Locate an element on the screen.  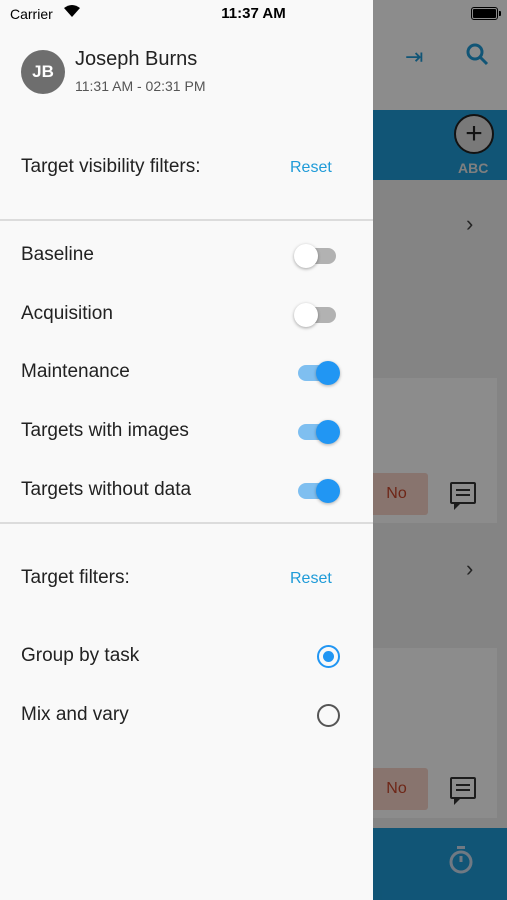
target-filters-reset-button: Reset is located at coordinates (311, 579).